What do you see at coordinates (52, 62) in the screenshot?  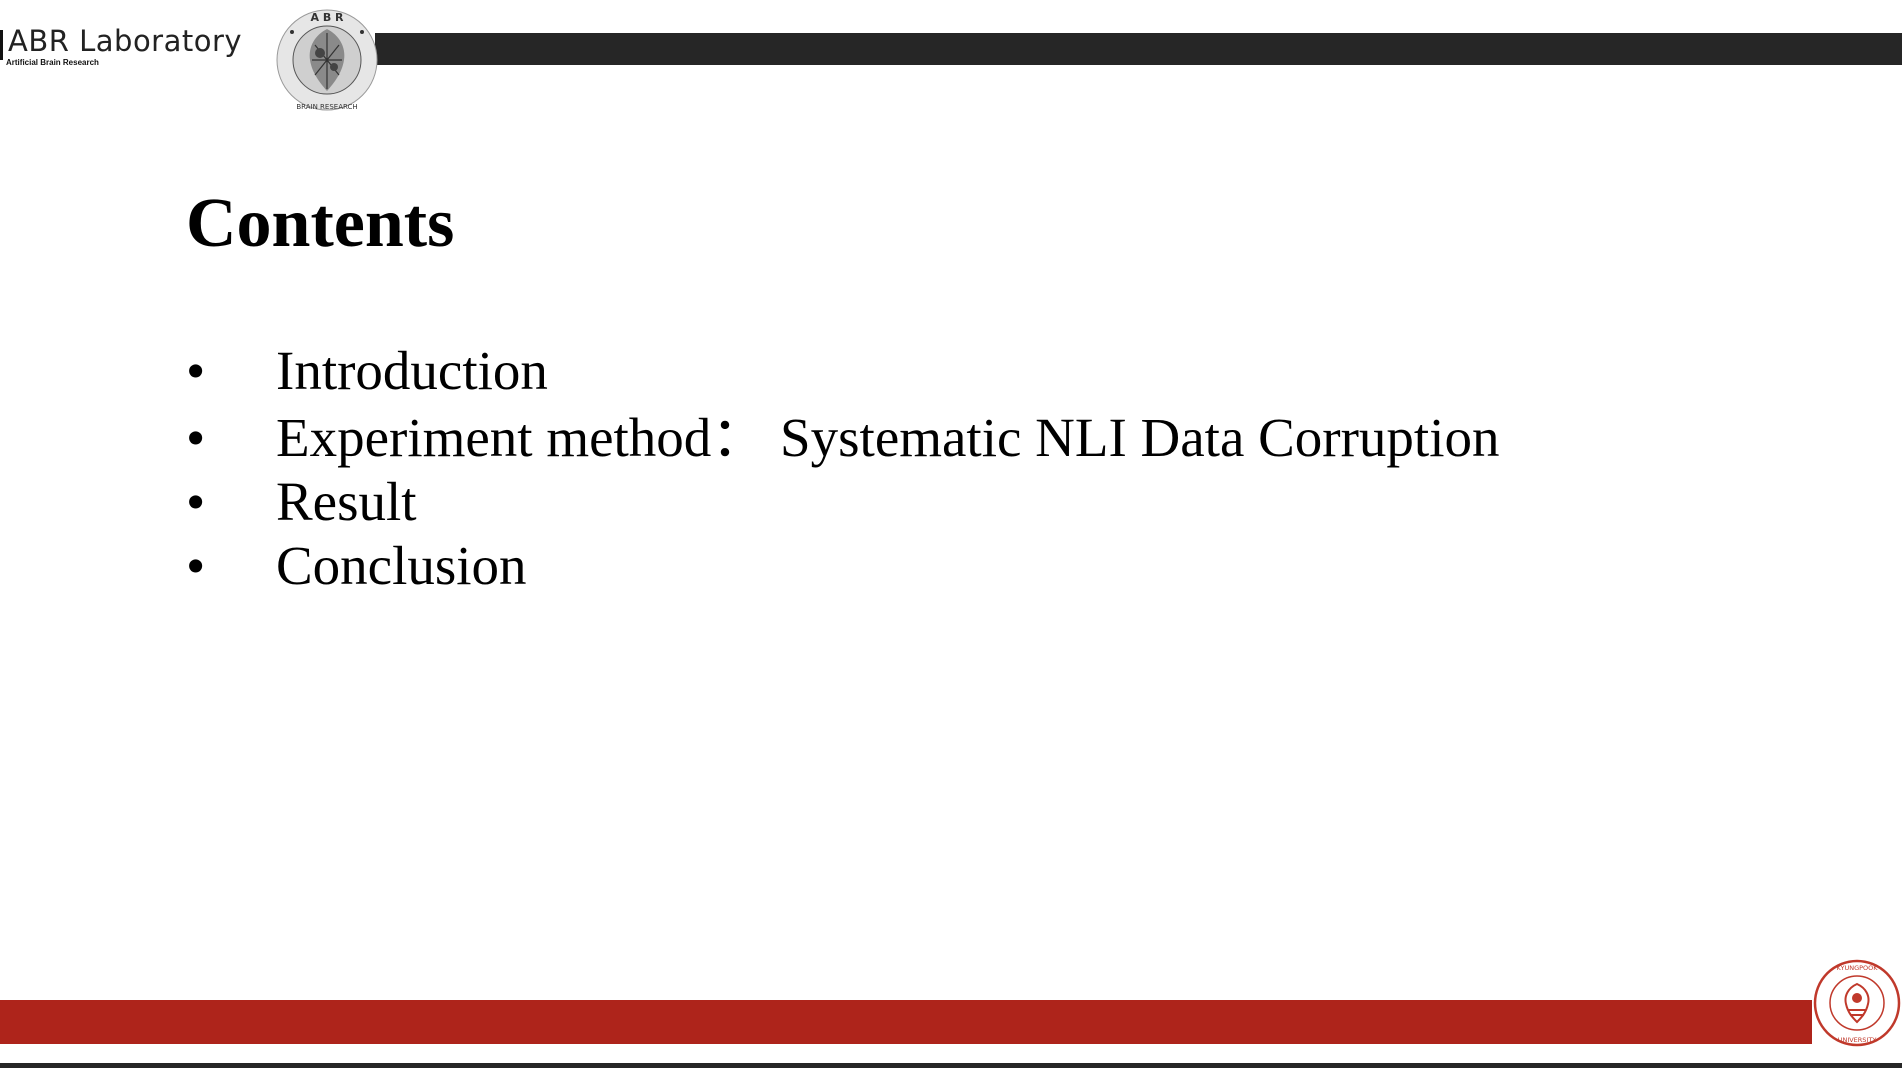 I see `logo-subtitle: Artificial Brain Research` at bounding box center [52, 62].